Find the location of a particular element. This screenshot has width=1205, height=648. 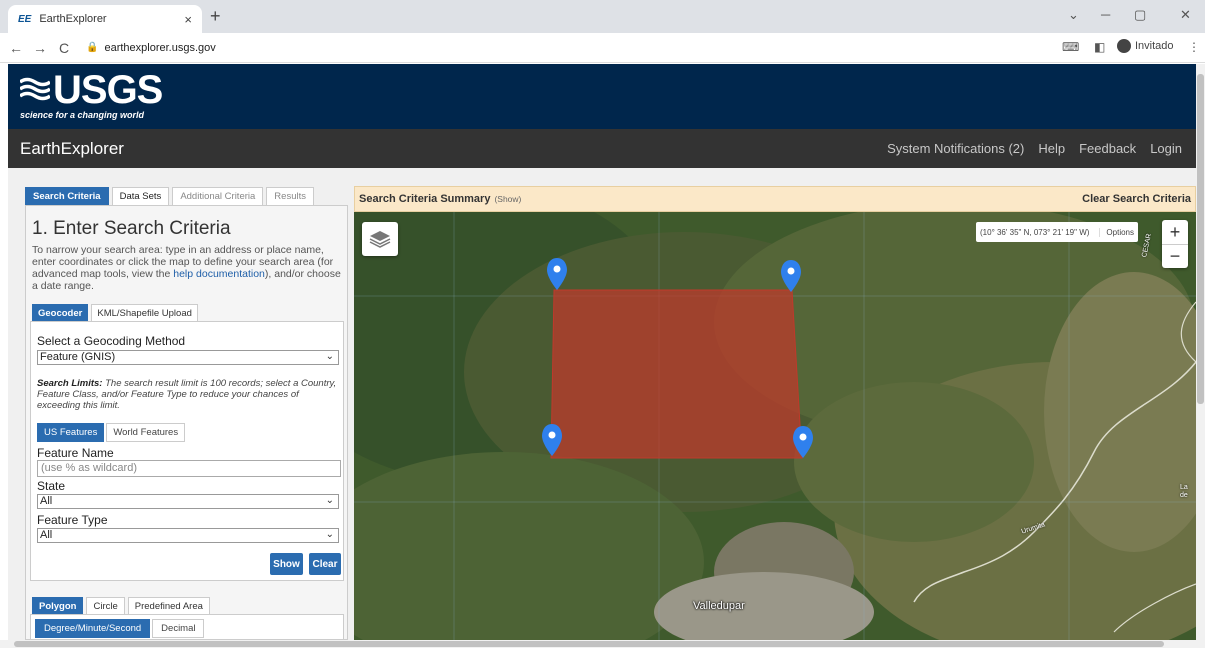

feature-tabs: US Features World Features is located at coordinates (111, 432).